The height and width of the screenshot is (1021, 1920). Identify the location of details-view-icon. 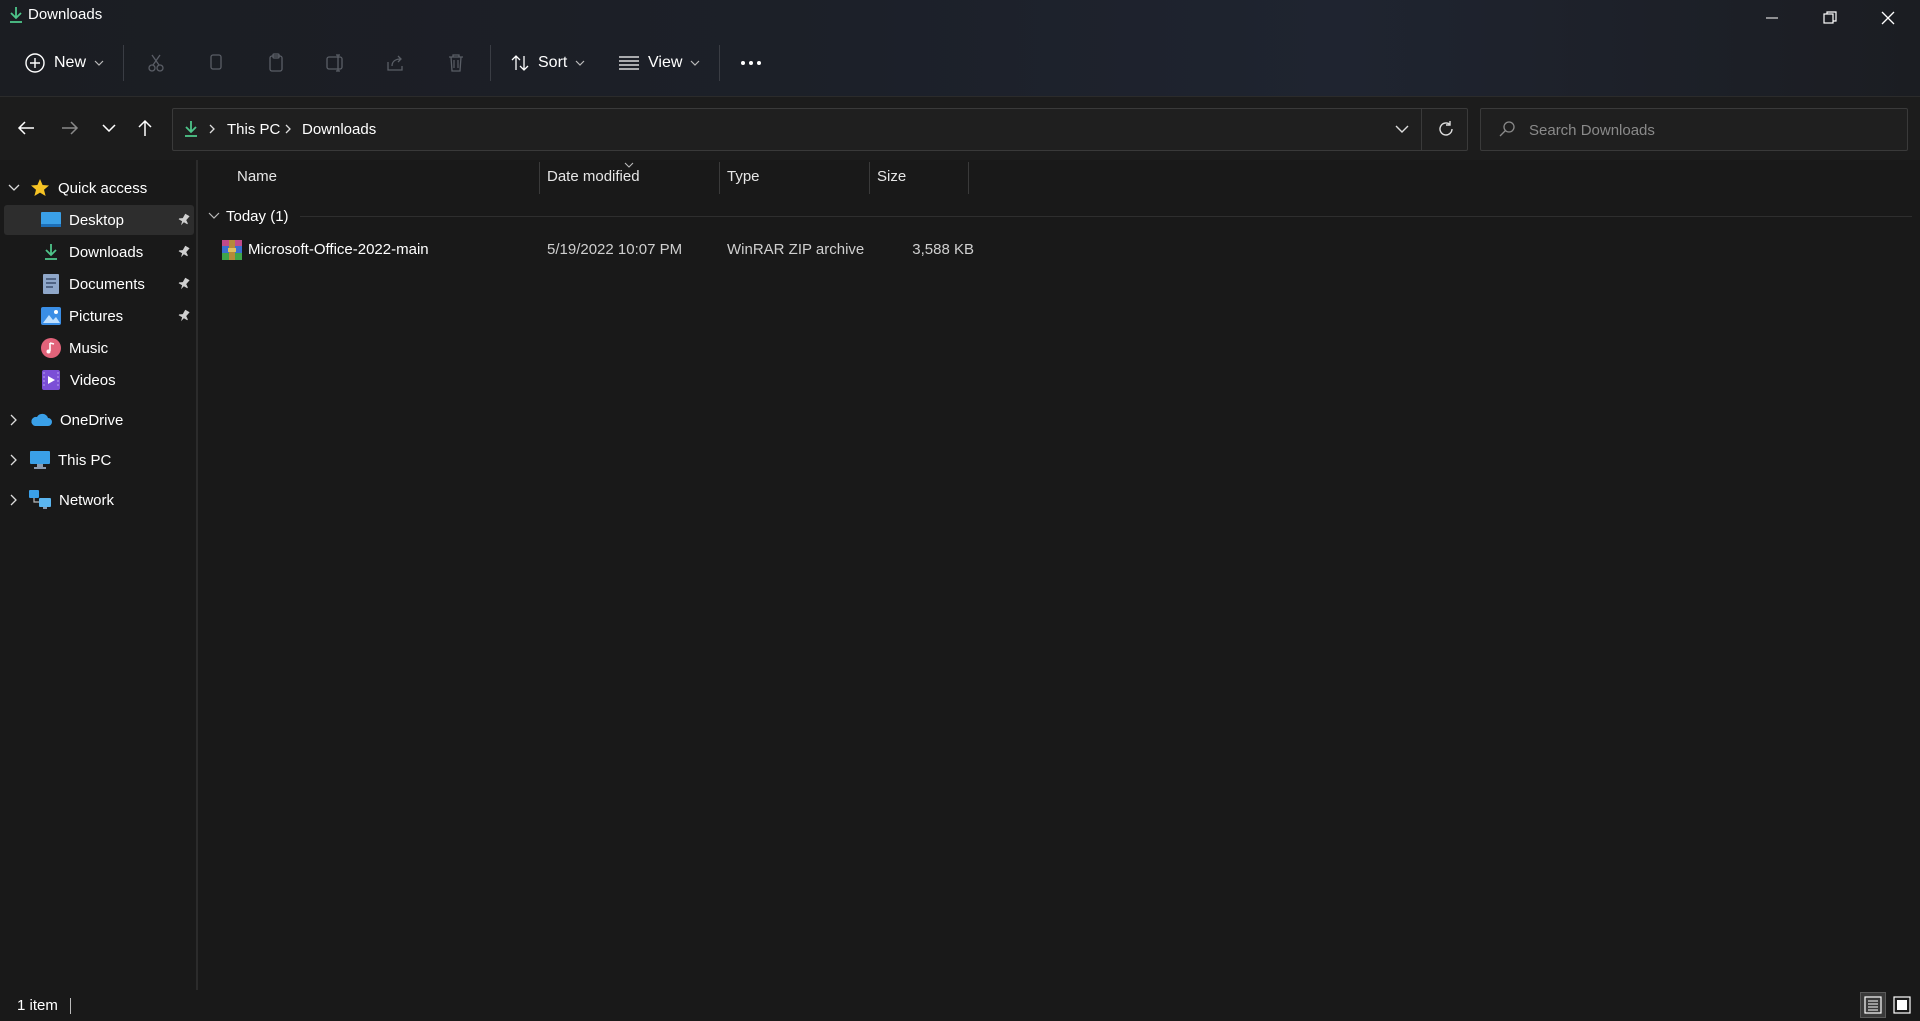
(1873, 1005).